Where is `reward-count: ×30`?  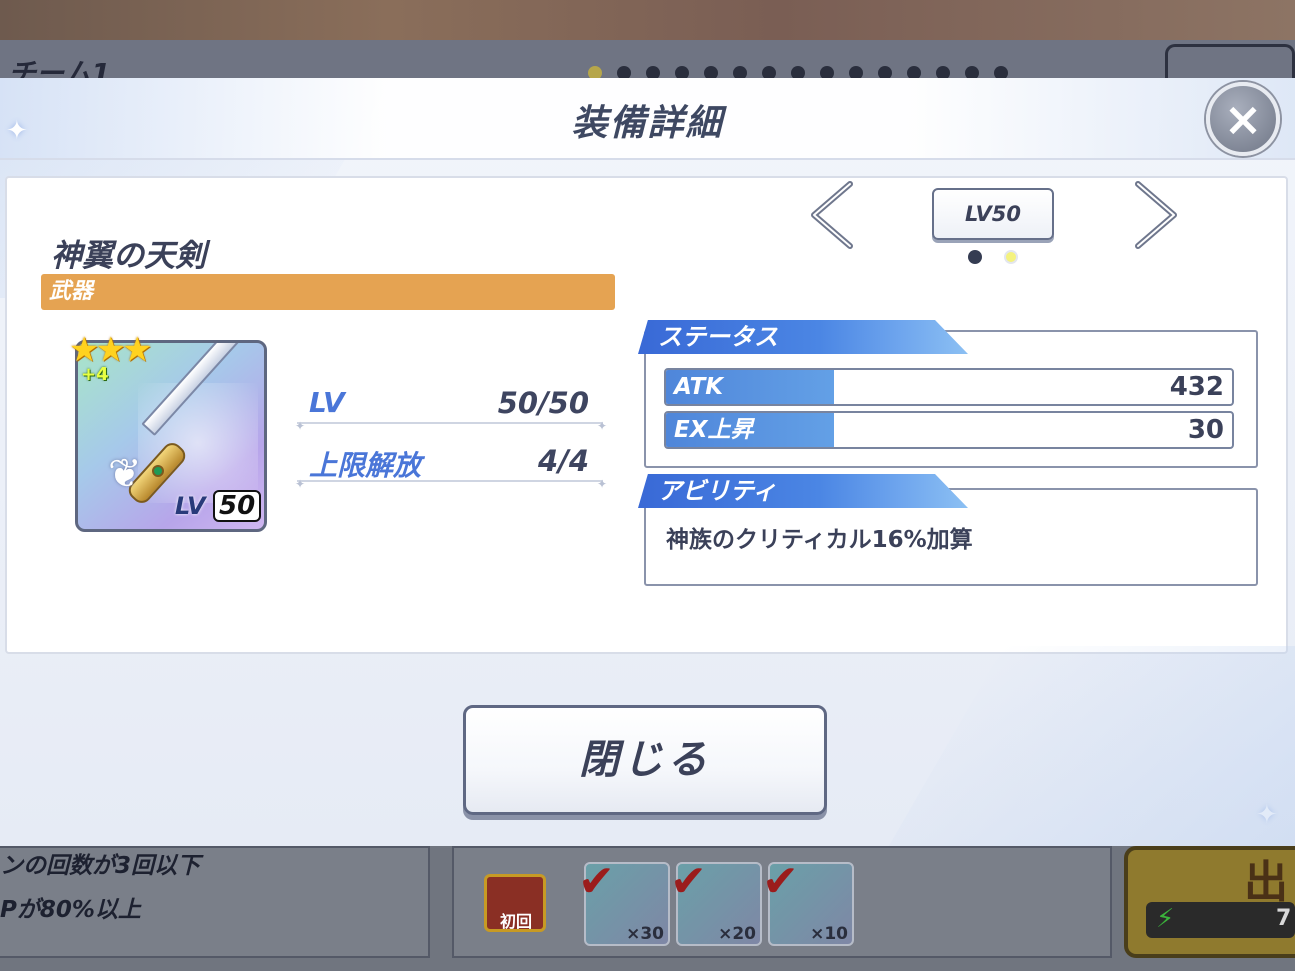
reward-count: ×30 is located at coordinates (645, 934).